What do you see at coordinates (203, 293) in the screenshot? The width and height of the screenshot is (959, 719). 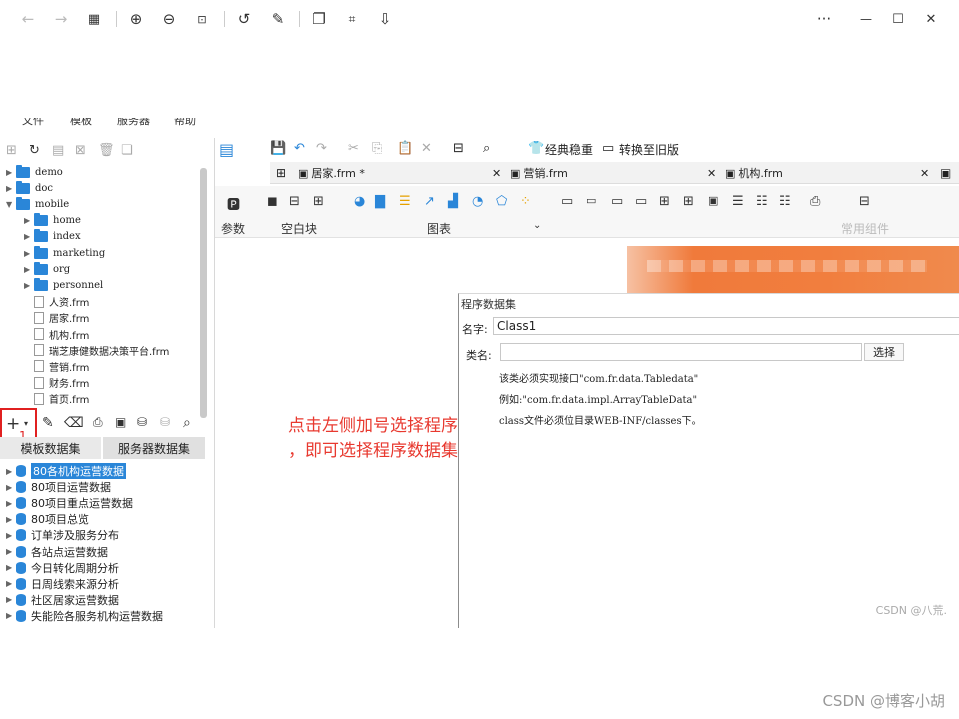 I see `tree-scrollbar` at bounding box center [203, 293].